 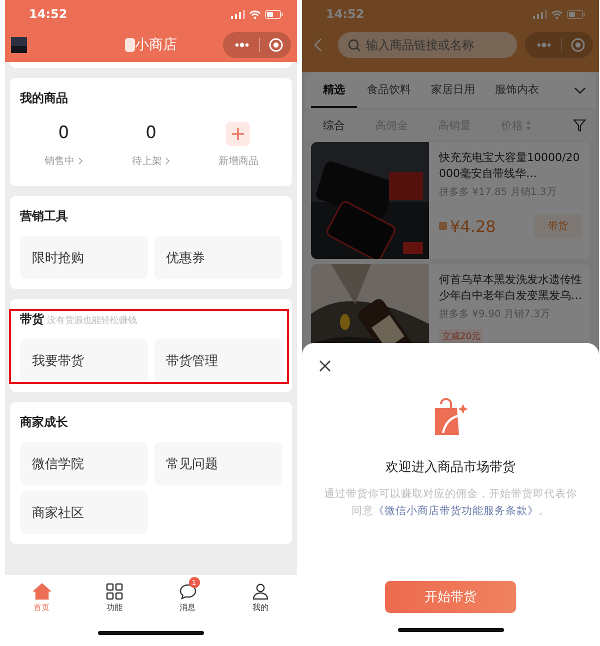 I want to click on menu-tile: 微信学院, so click(x=84, y=463).